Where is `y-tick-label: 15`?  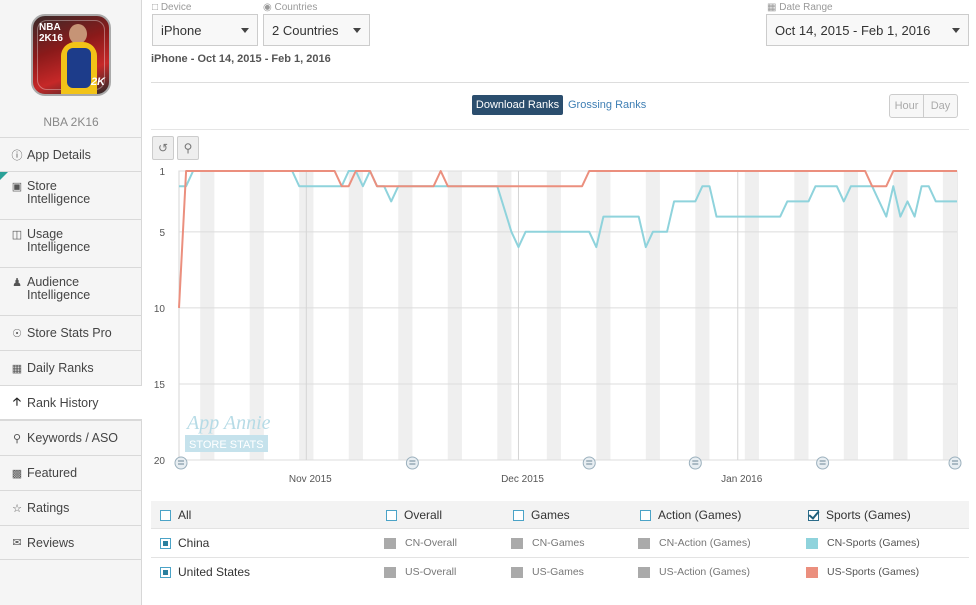 y-tick-label: 15 is located at coordinates (160, 385).